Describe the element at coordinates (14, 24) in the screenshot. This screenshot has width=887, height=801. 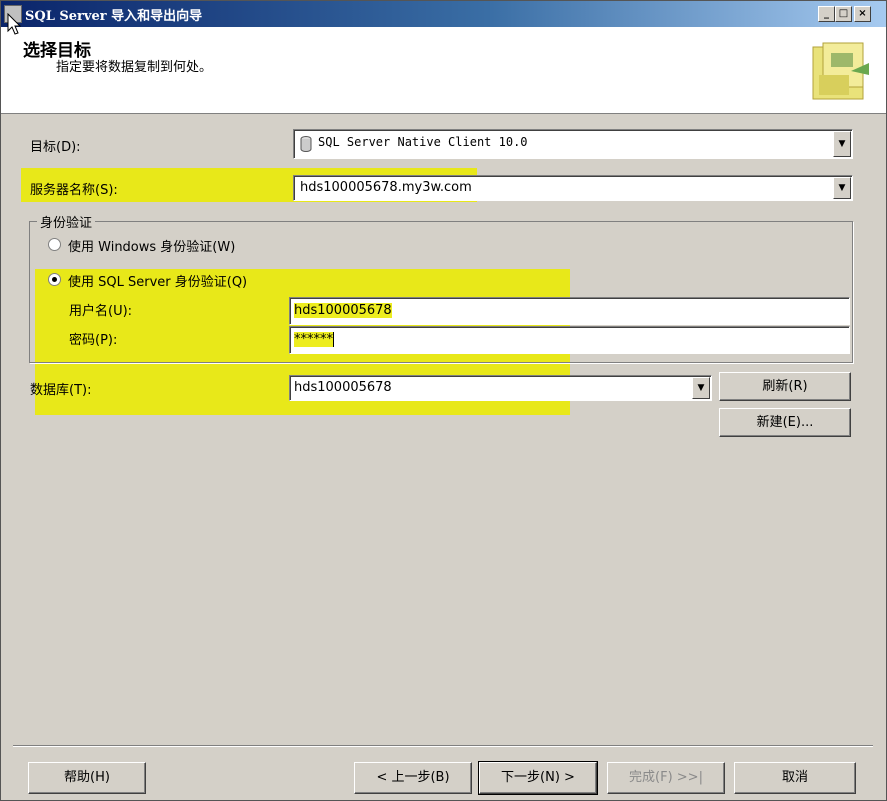
I see `mouse-cursor-icon` at that location.